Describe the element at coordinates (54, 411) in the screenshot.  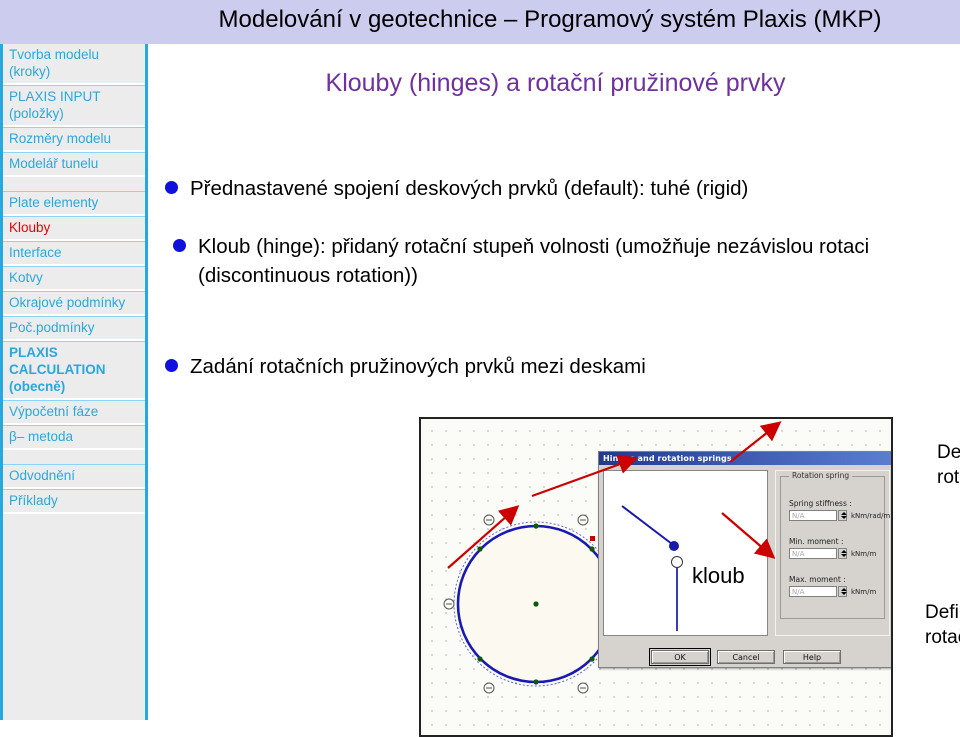
I see `sidebar-item-label: Výpočetní fáze` at that location.